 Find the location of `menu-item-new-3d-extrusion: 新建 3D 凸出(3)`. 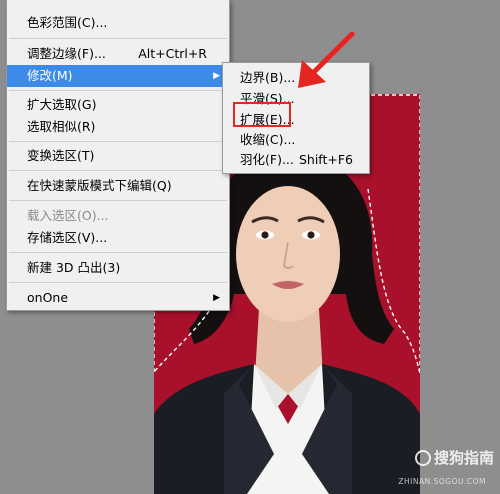

menu-item-new-3d-extrusion: 新建 3D 凸出(3) is located at coordinates (118, 268).